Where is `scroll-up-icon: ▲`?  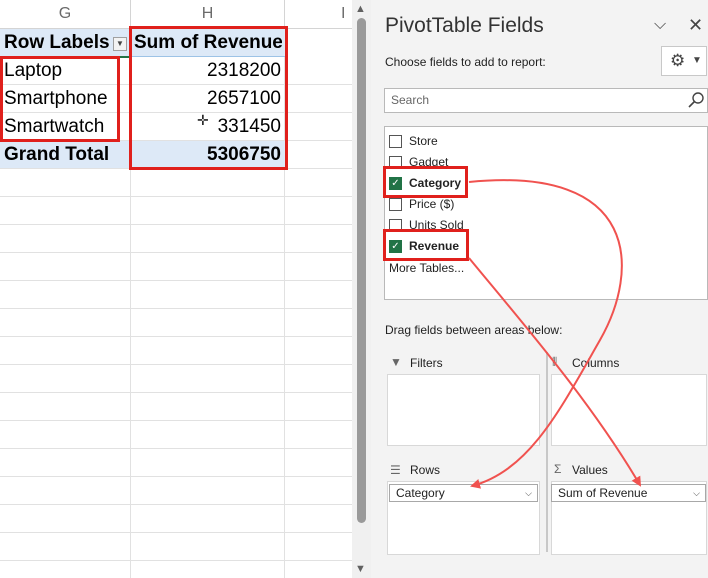 scroll-up-icon: ▲ is located at coordinates (360, 9).